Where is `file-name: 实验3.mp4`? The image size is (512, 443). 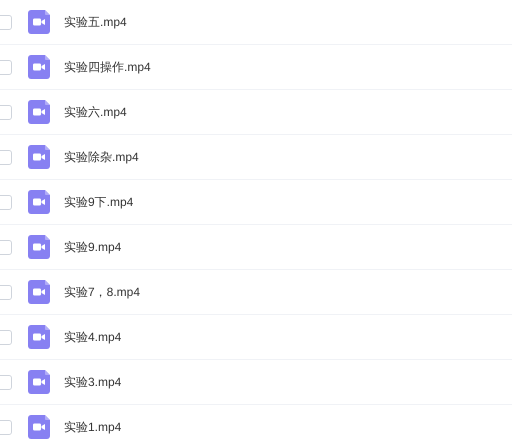 file-name: 实验3.mp4 is located at coordinates (93, 382).